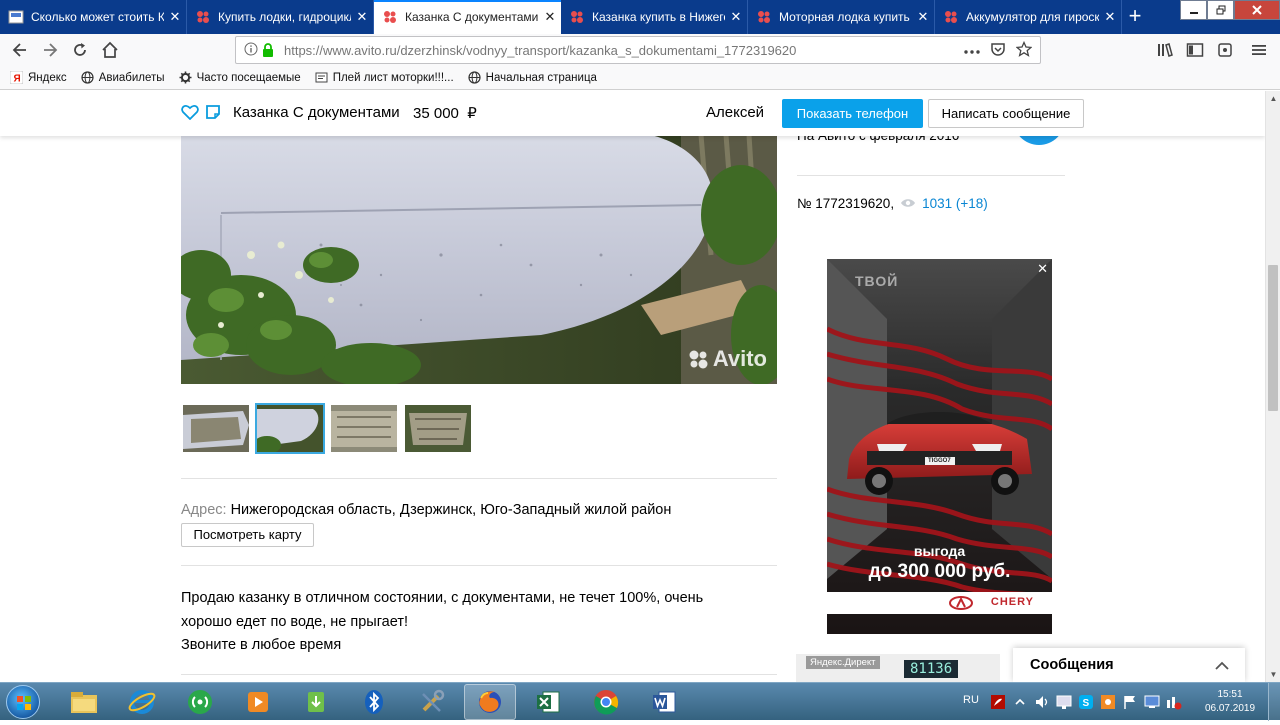  Describe the element at coordinates (1273, 338) in the screenshot. I see `scroll-thumb` at that location.